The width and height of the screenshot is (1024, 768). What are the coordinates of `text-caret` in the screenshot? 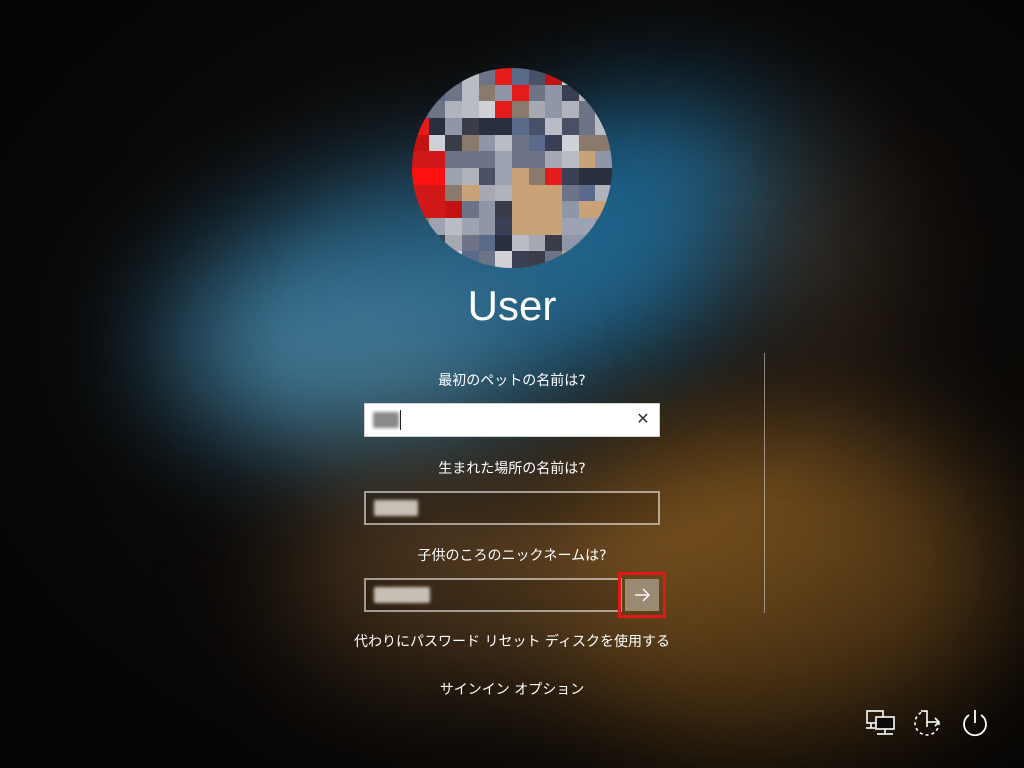 It's located at (400, 420).